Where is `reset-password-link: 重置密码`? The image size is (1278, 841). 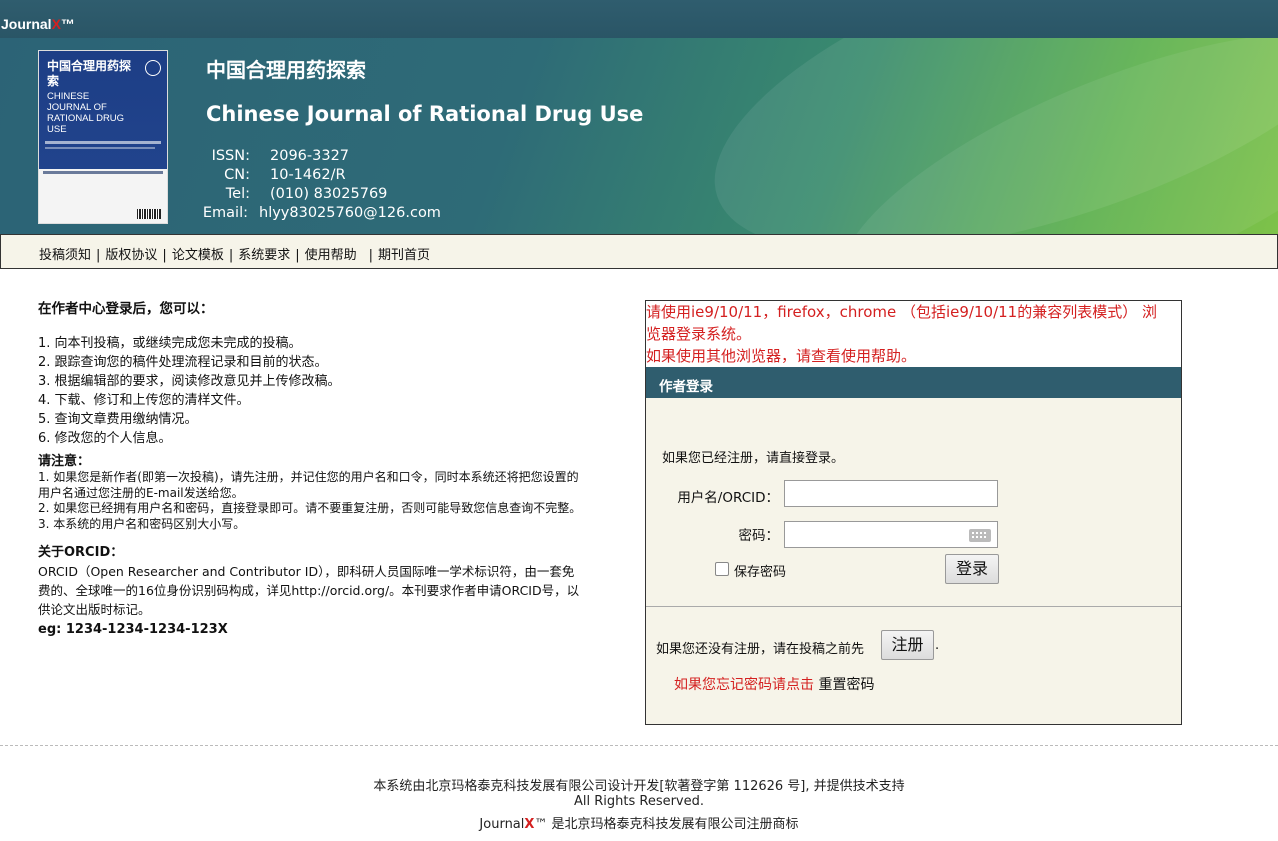 reset-password-link: 重置密码 is located at coordinates (846, 685).